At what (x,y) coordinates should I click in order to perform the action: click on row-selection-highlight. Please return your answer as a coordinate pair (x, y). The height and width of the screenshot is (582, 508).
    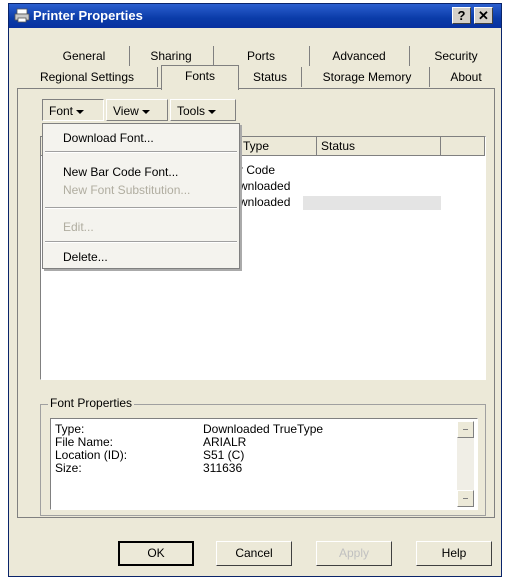
    Looking at the image, I should click on (372, 203).